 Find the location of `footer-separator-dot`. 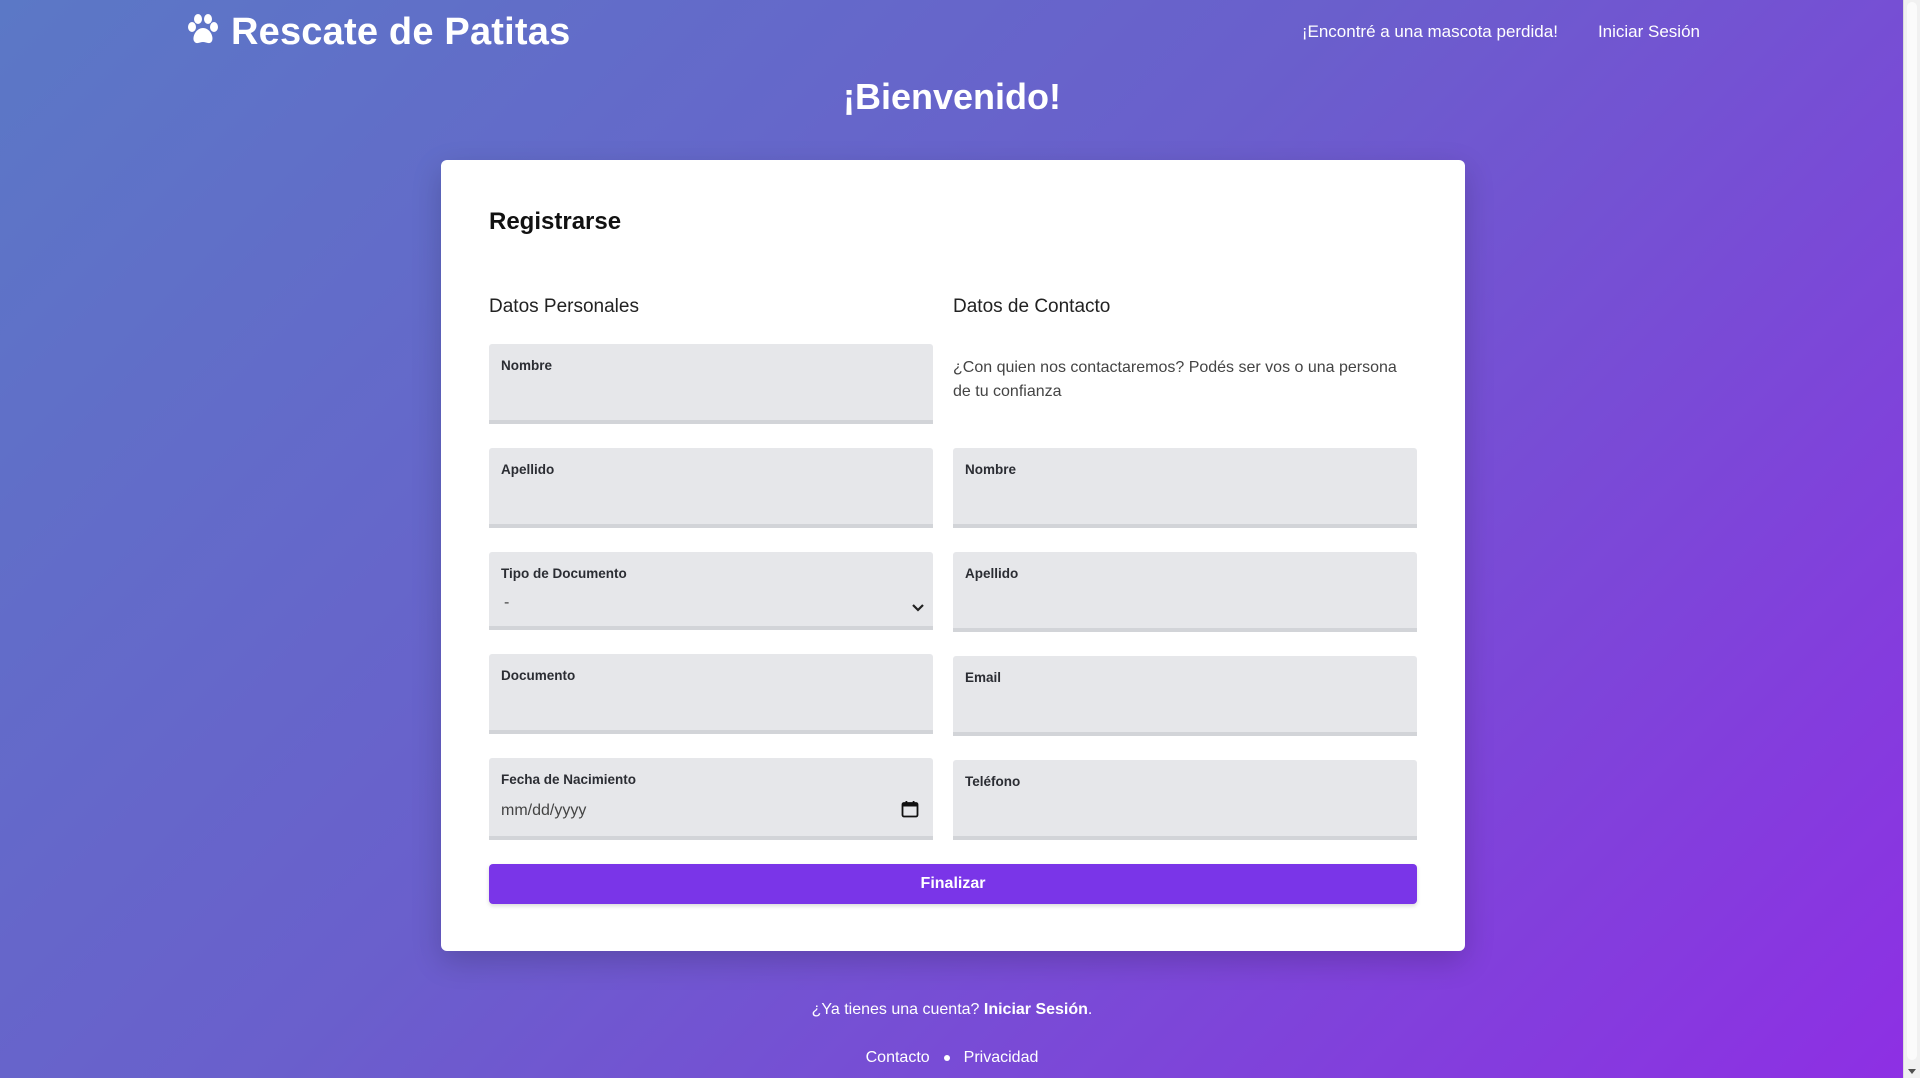

footer-separator-dot is located at coordinates (946, 1058).